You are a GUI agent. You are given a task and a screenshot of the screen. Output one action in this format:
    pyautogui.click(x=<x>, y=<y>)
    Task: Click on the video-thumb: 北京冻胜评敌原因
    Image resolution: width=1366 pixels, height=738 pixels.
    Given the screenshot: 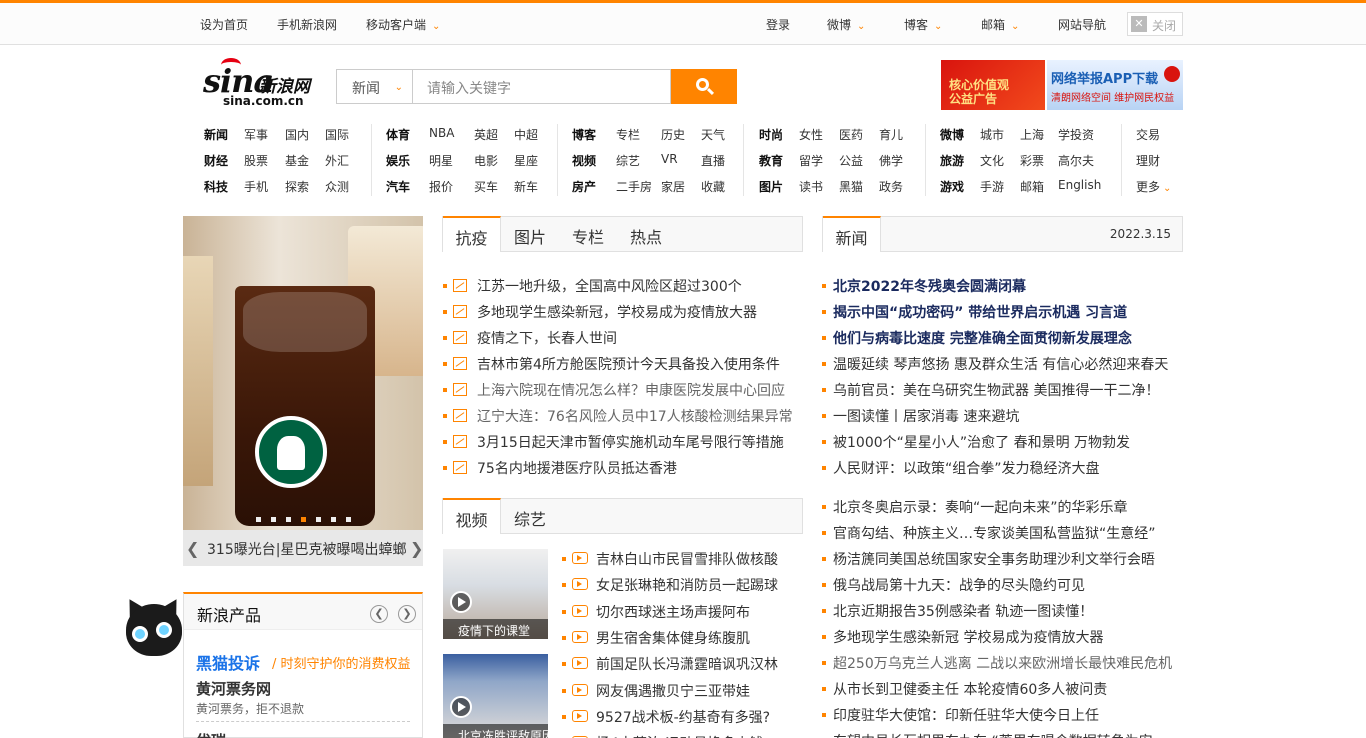 What is the action you would take?
    pyautogui.click(x=495, y=696)
    